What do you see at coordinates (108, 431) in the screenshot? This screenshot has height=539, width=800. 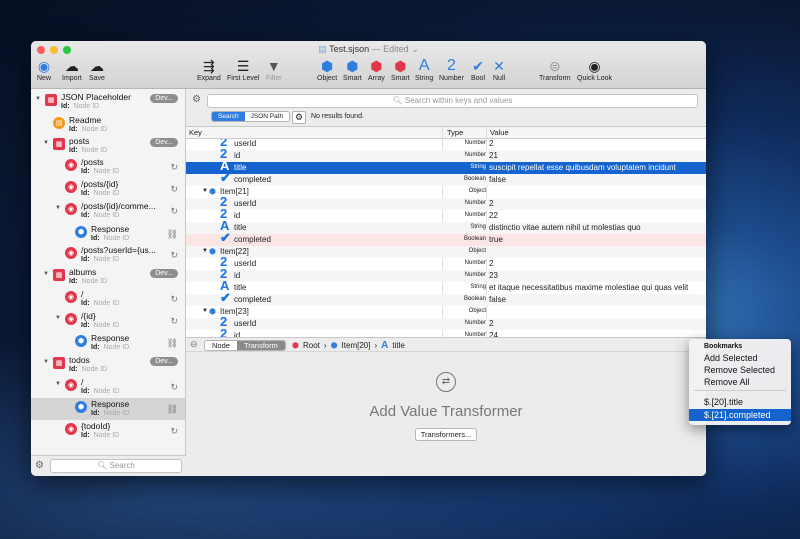 I see `sidebar-item: ◉ {todoId} Id: Node ID ↻` at bounding box center [108, 431].